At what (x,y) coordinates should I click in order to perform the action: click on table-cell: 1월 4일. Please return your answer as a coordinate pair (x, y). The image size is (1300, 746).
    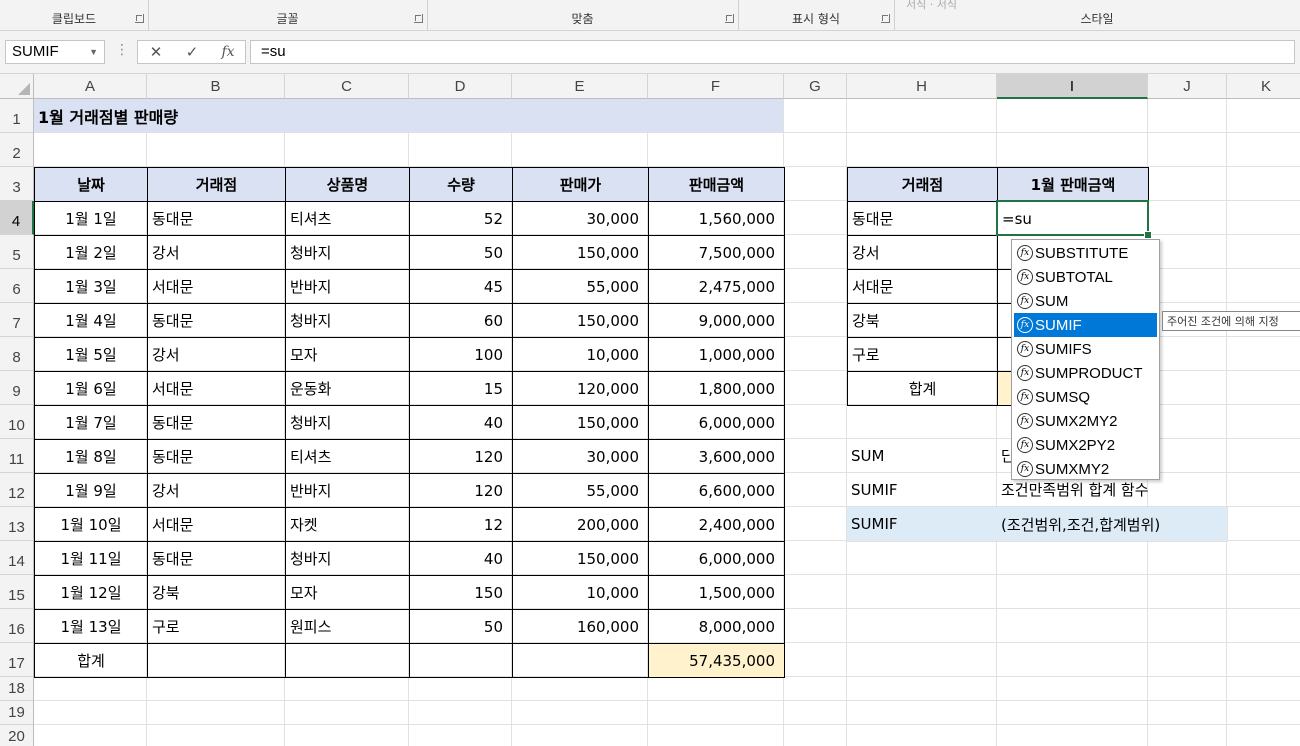
    Looking at the image, I should click on (91, 320).